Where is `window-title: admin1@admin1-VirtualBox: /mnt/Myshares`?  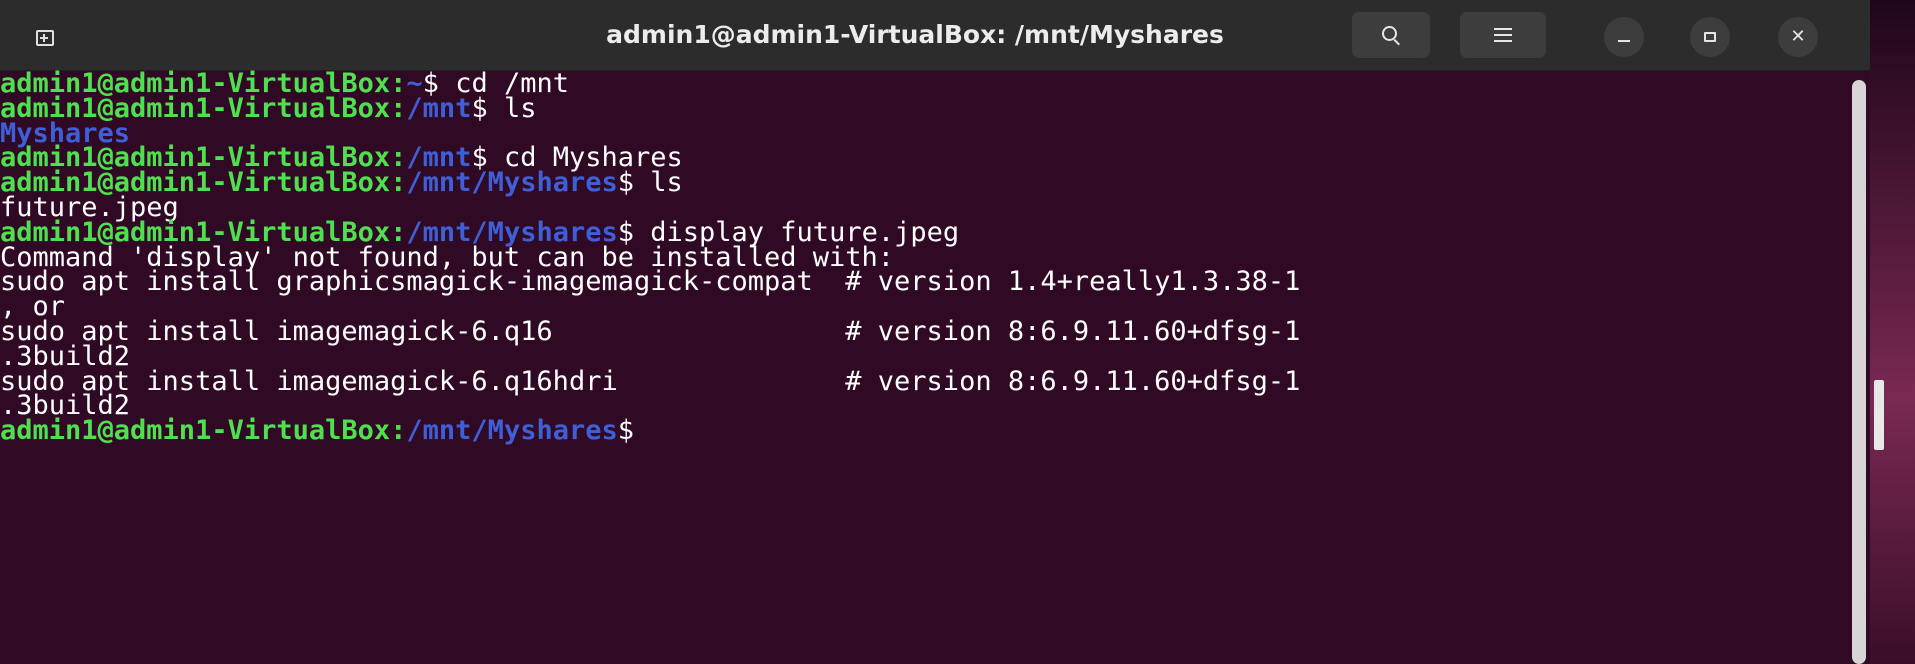
window-title: admin1@admin1-VirtualBox: /mnt/Myshares is located at coordinates (915, 34).